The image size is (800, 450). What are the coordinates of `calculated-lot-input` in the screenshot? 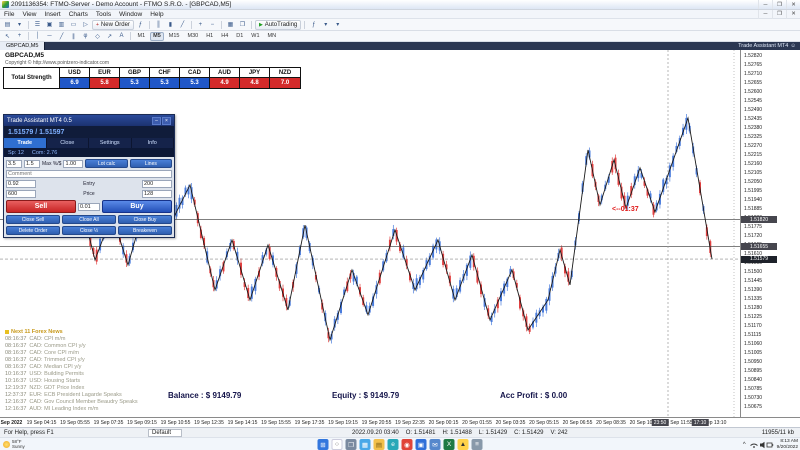 It's located at (89, 206).